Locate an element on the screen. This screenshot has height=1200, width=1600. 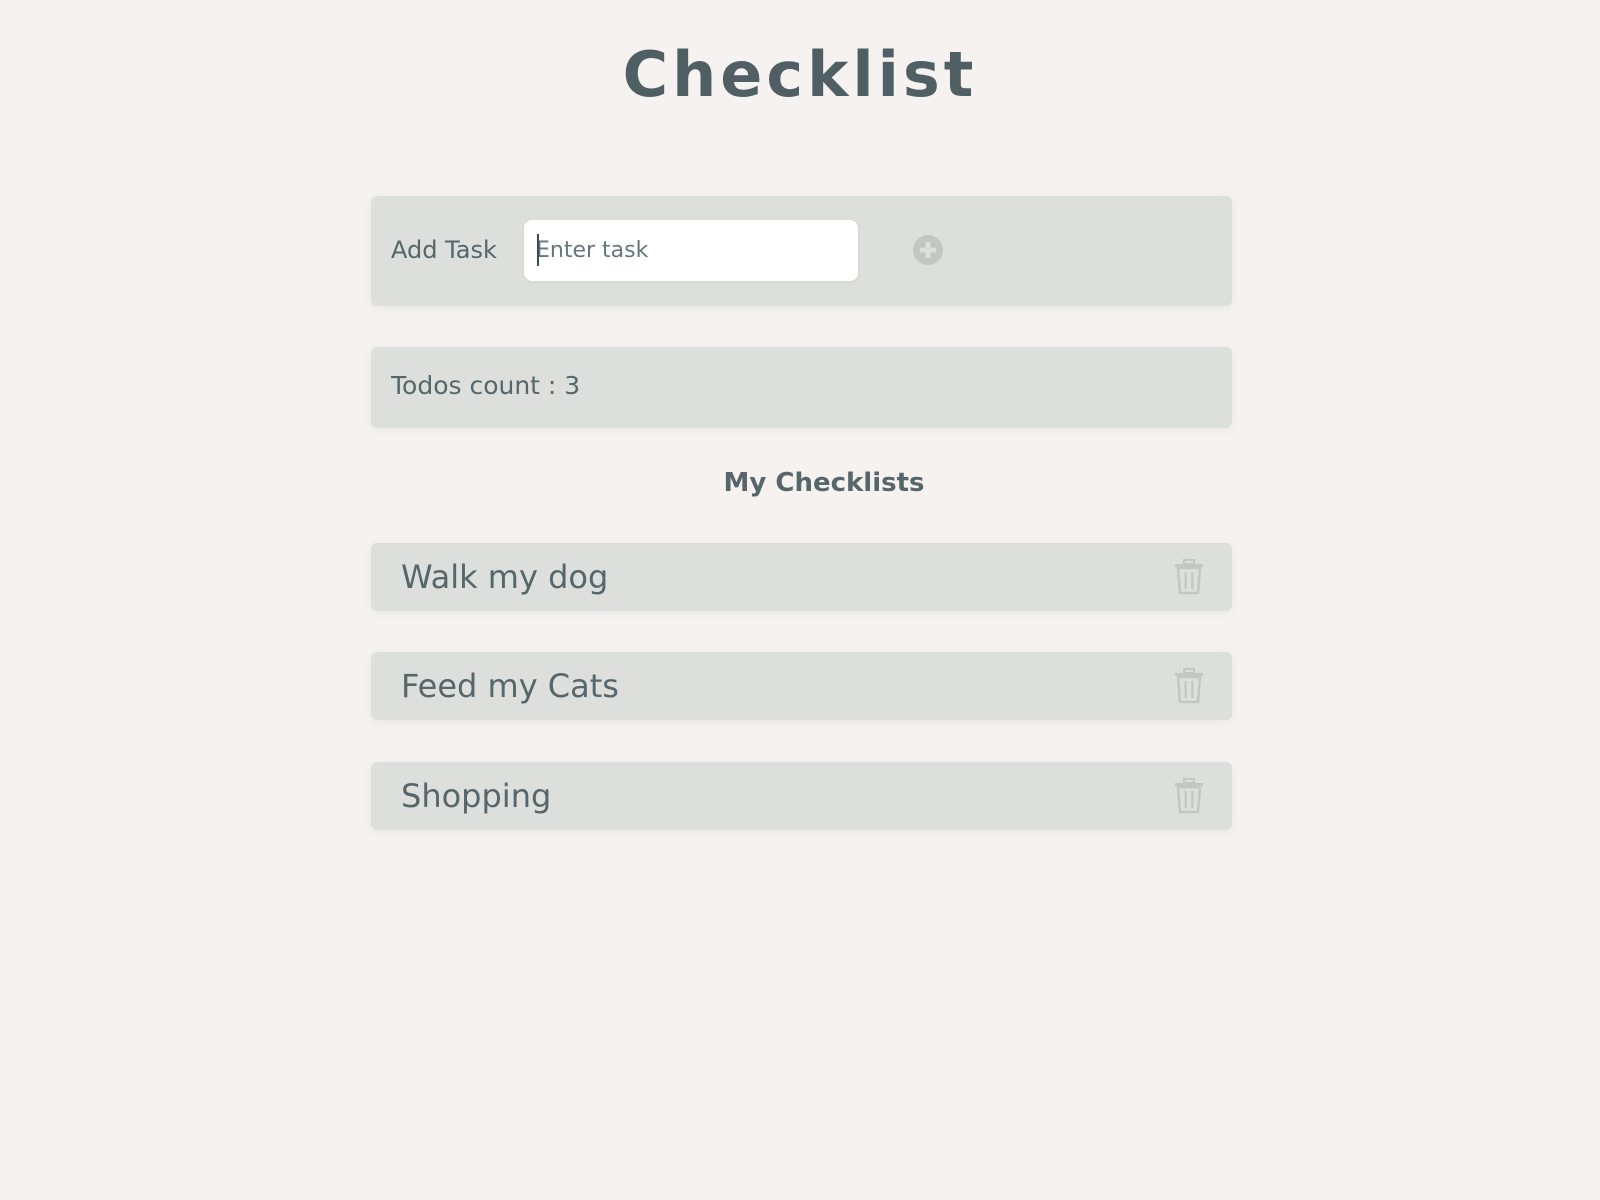
section-title: My Checklists is located at coordinates (824, 483).